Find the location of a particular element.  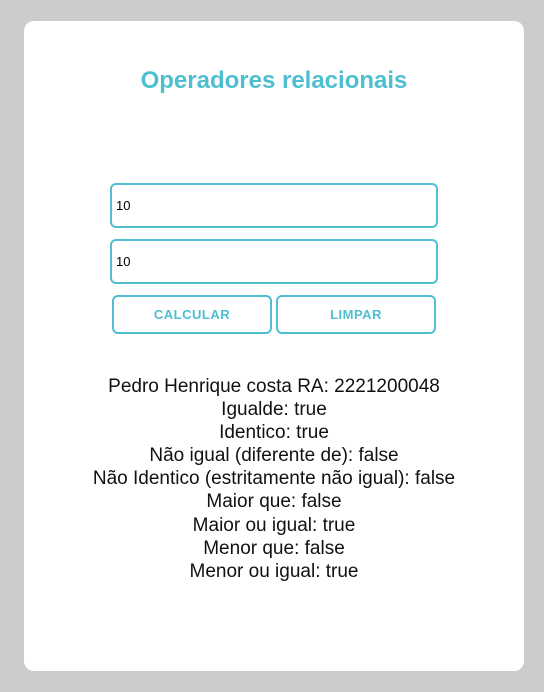

result-identical: Identico: true is located at coordinates (274, 433).